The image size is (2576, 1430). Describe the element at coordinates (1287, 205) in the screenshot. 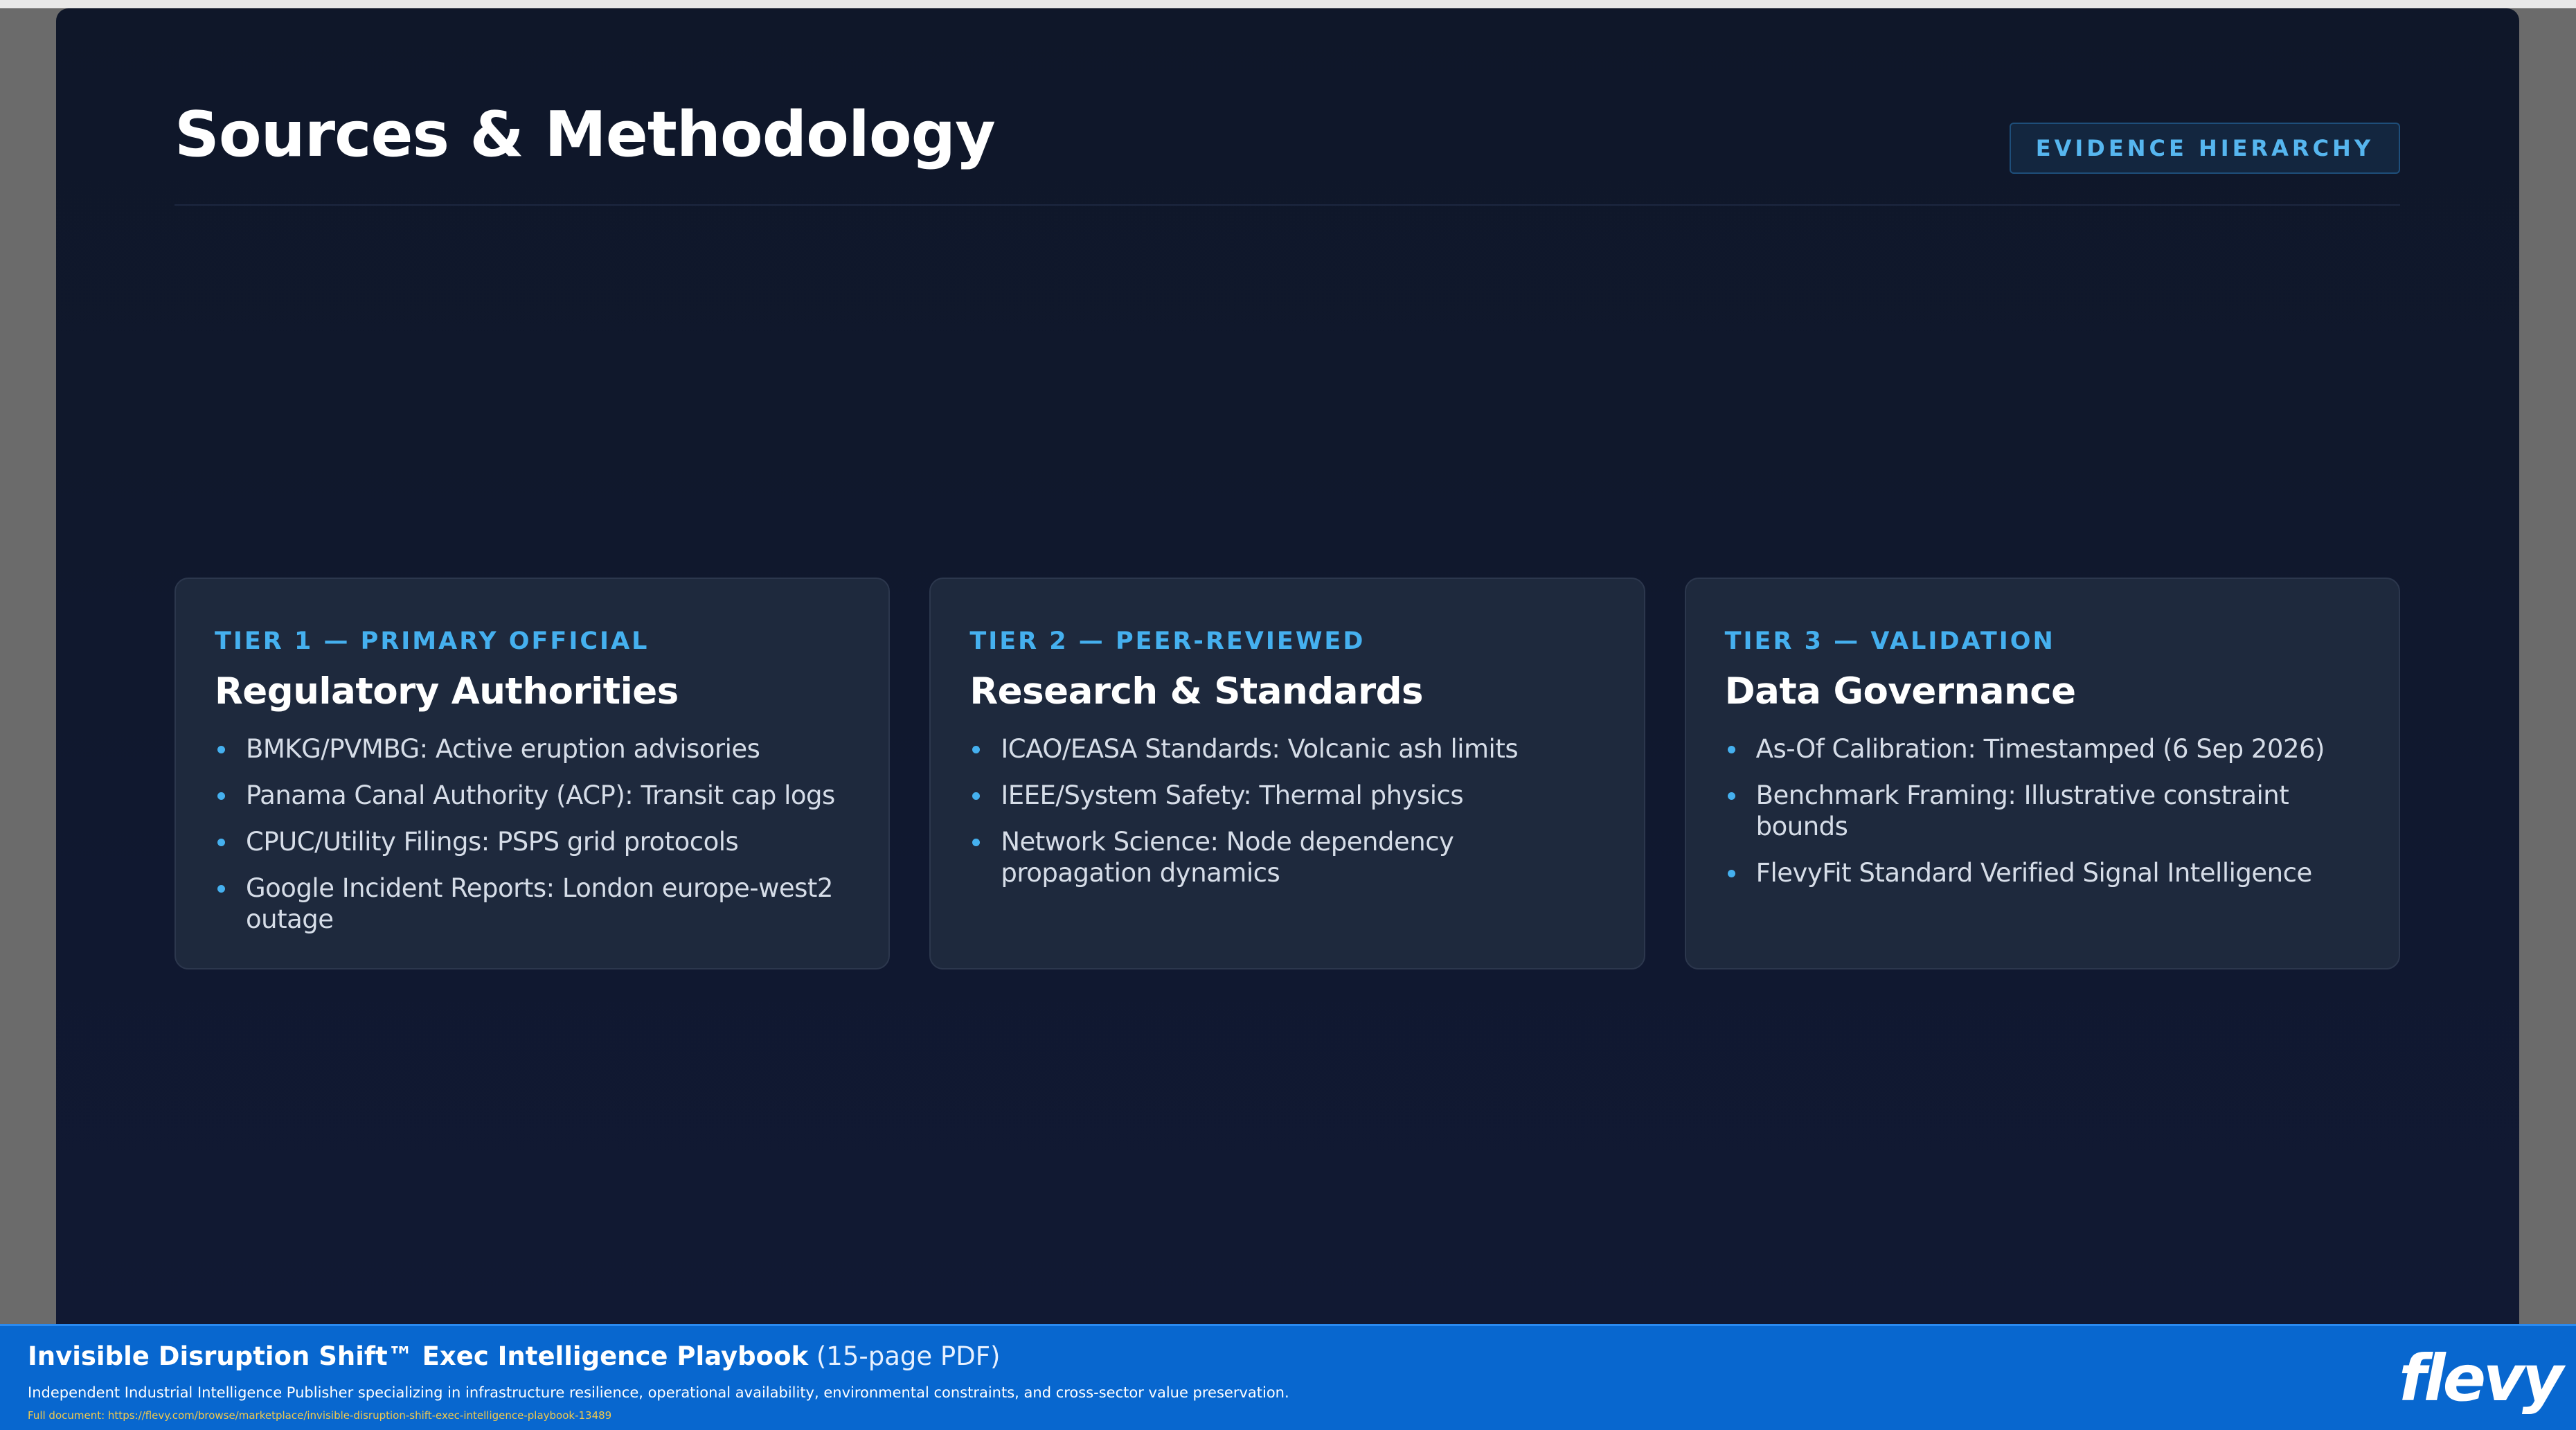

I see `title-divider` at that location.